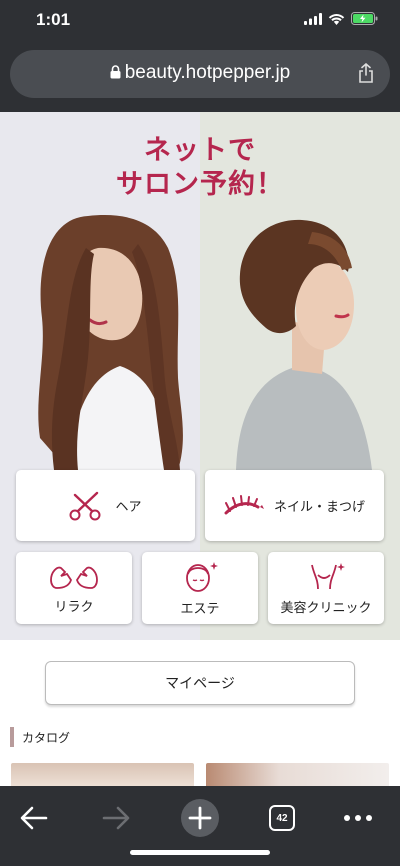 The image size is (400, 866). I want to click on model-long-hair-image, so click(110, 342).